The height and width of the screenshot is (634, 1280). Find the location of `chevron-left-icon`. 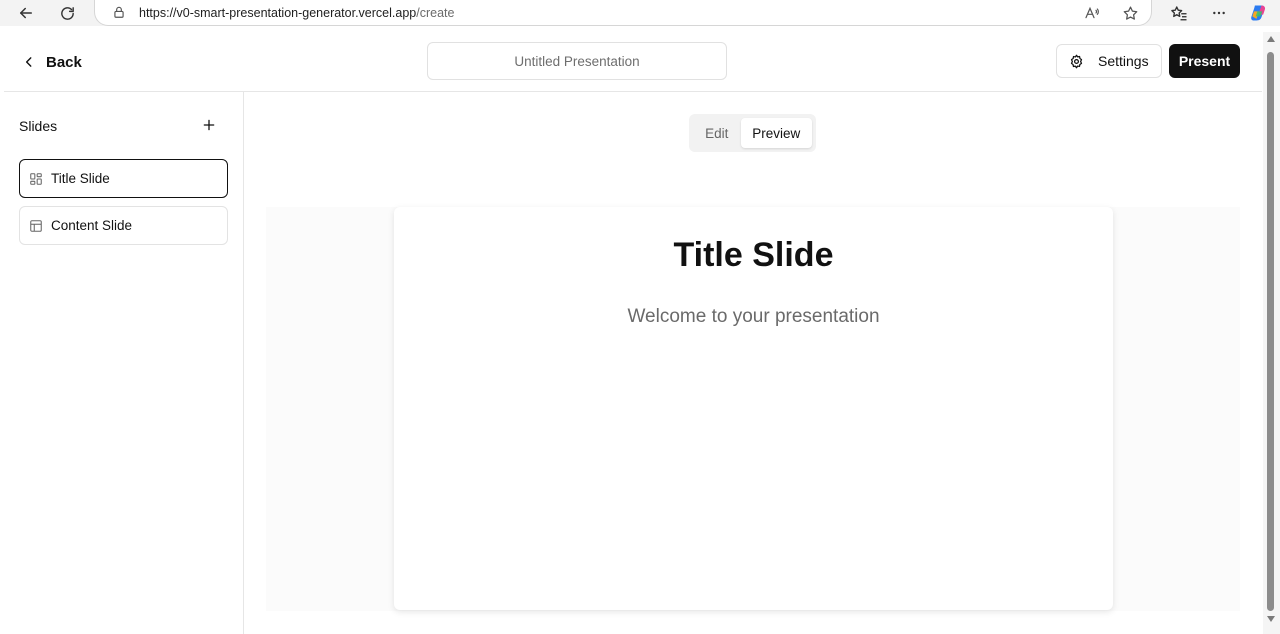

chevron-left-icon is located at coordinates (28, 62).